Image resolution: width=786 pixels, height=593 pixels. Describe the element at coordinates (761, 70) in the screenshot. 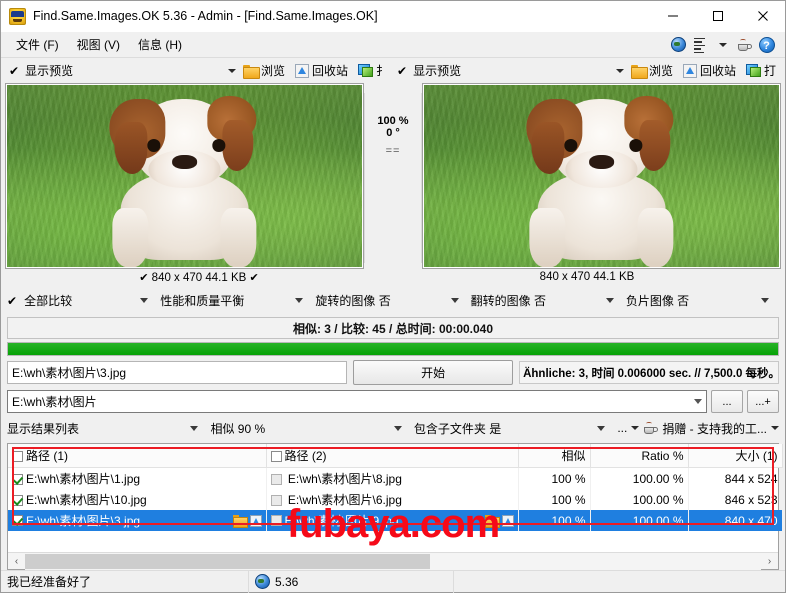

I see `open-button-right: 打` at that location.